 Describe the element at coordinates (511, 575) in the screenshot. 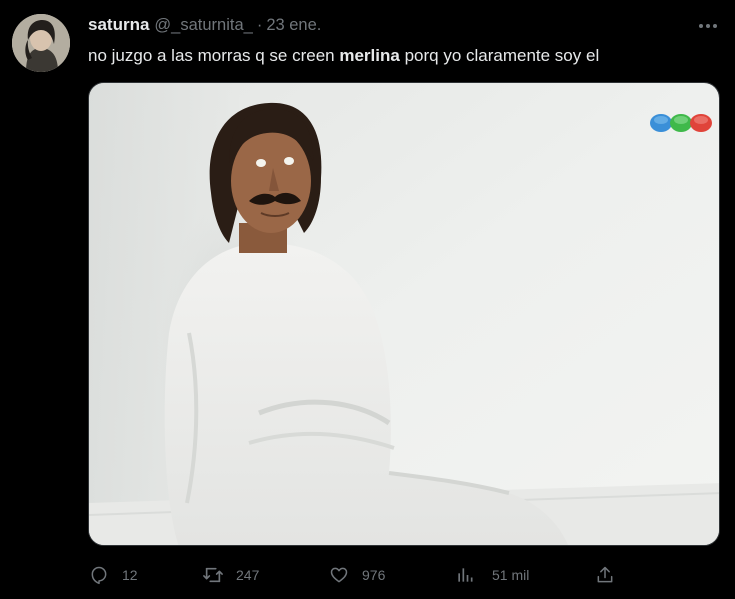

I see `views-count: 51 mil` at that location.